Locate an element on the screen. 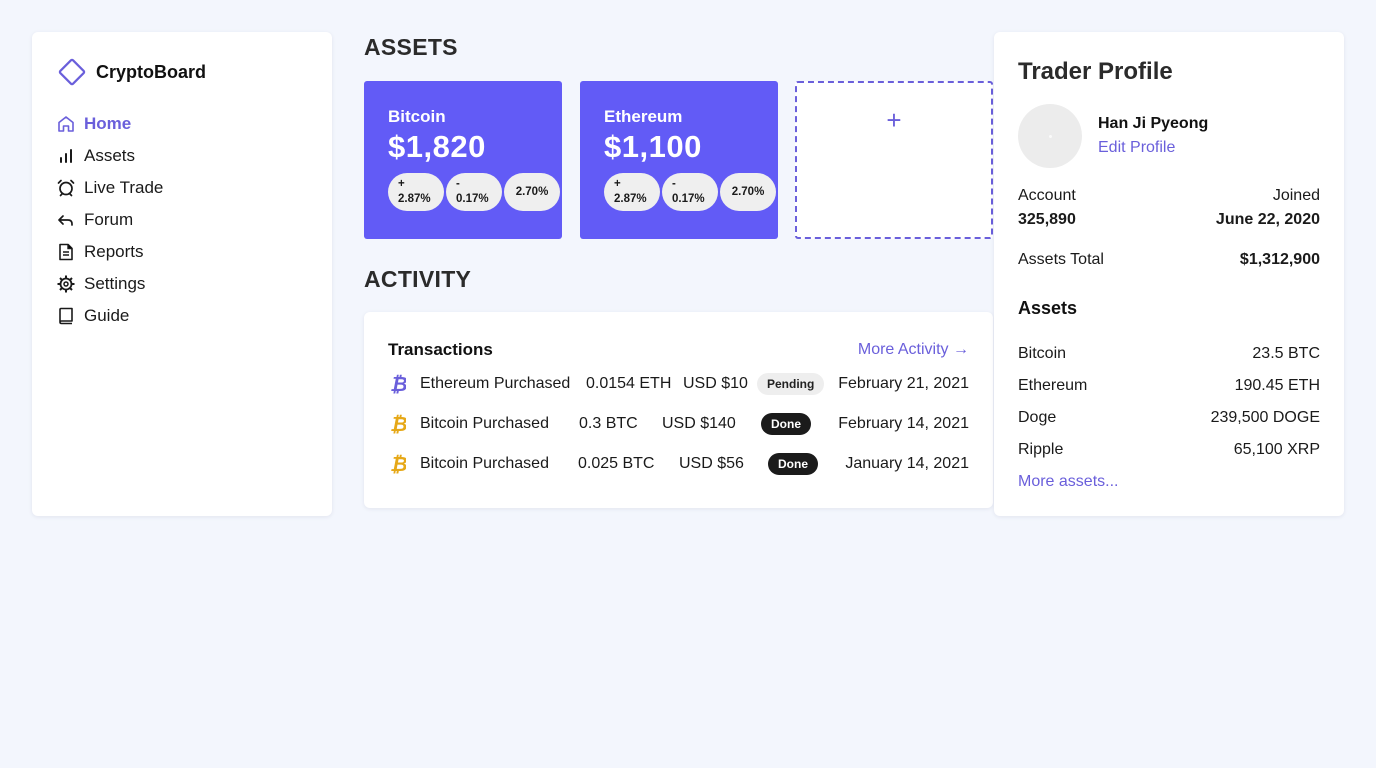 The height and width of the screenshot is (768, 1376). sidebar-item-guide: Guide is located at coordinates (182, 316).